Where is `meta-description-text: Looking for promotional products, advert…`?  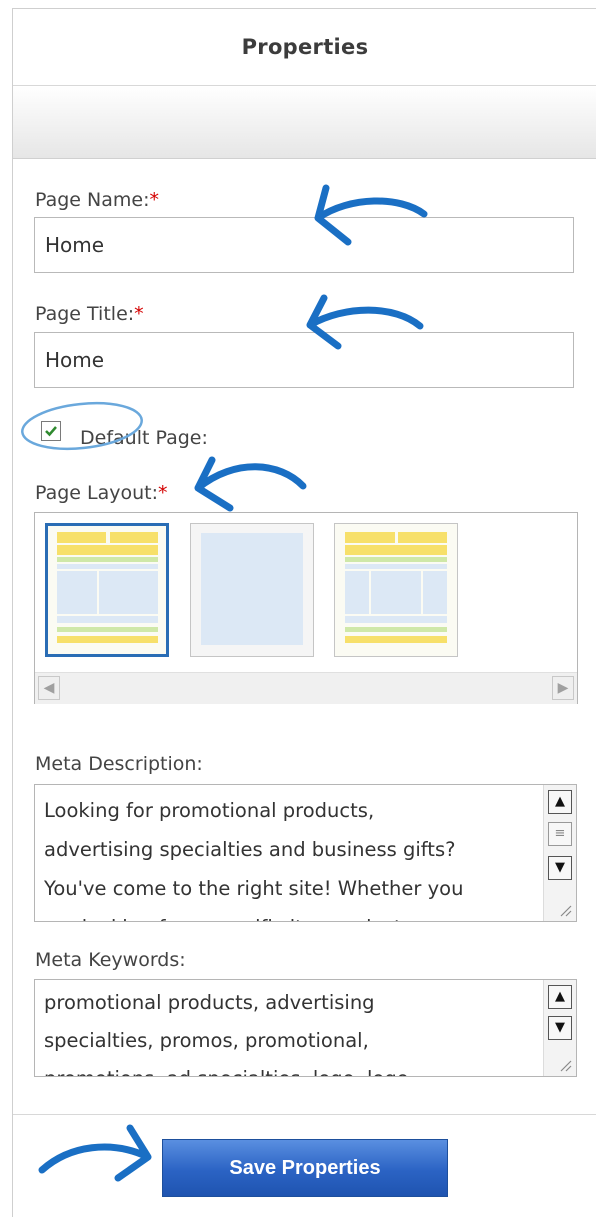 meta-description-text: Looking for promotional products, advert… is located at coordinates (254, 860).